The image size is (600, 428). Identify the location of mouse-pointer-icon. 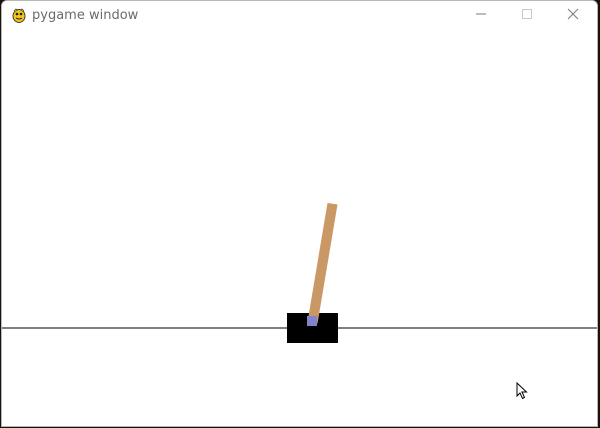
(522, 393).